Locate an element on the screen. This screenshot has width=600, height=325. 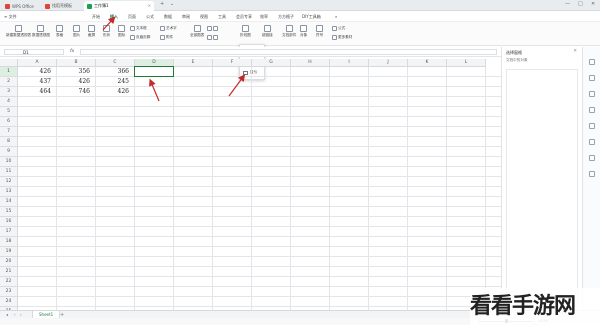
row-header-17: 17 is located at coordinates (9, 232).